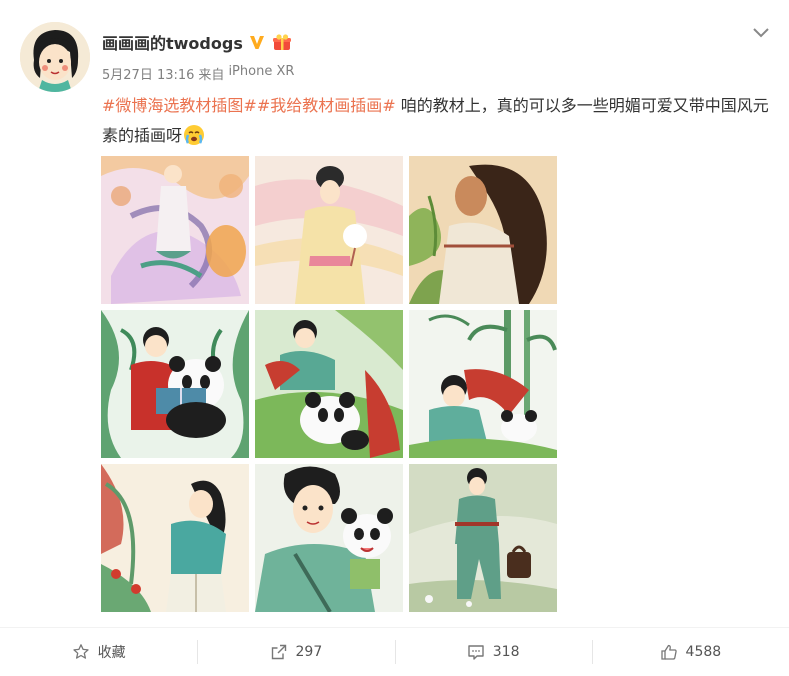 The image size is (789, 676). I want to click on illustration-girl-flowers, so click(175, 538).